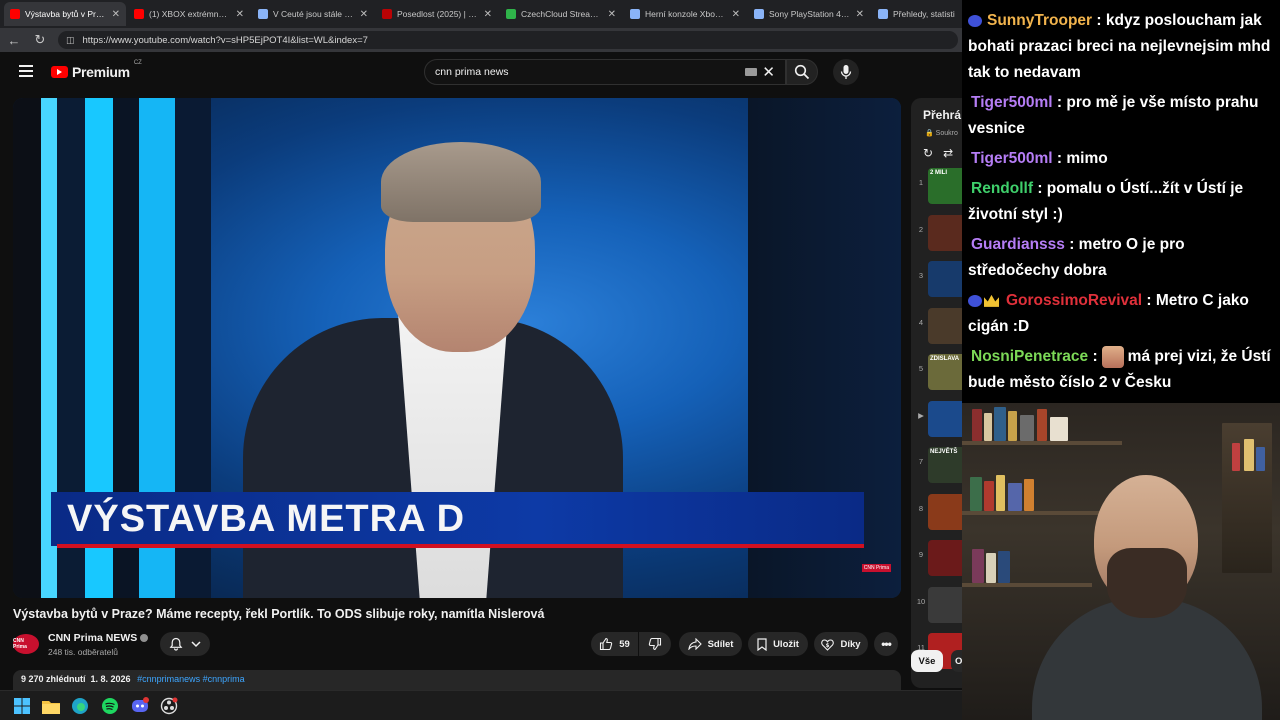 This screenshot has height=720, width=1280. I want to click on tab-favicon-icon, so click(635, 14).